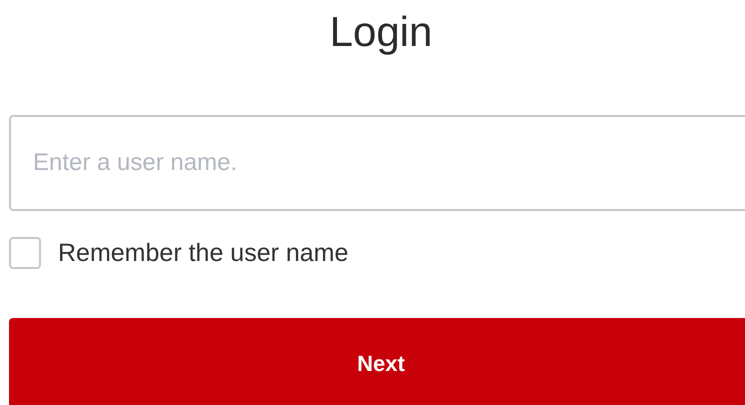 The width and height of the screenshot is (745, 405). I want to click on page-title: Login, so click(381, 31).